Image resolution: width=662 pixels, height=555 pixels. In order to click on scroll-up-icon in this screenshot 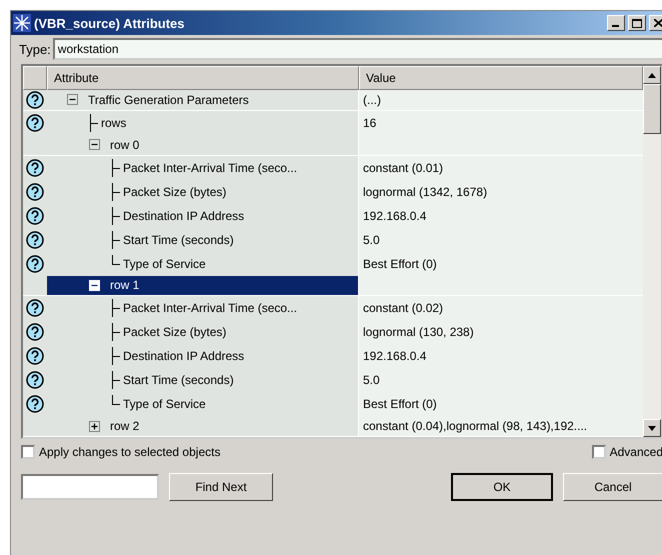, I will do `click(652, 75)`.